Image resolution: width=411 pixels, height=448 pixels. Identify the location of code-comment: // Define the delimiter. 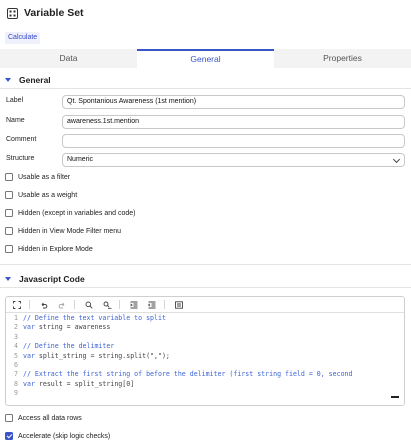
(69, 346).